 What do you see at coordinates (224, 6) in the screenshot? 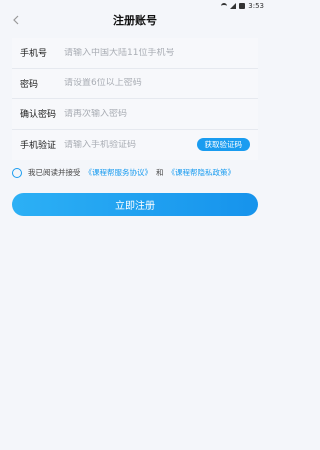
I see `wifi-icon` at bounding box center [224, 6].